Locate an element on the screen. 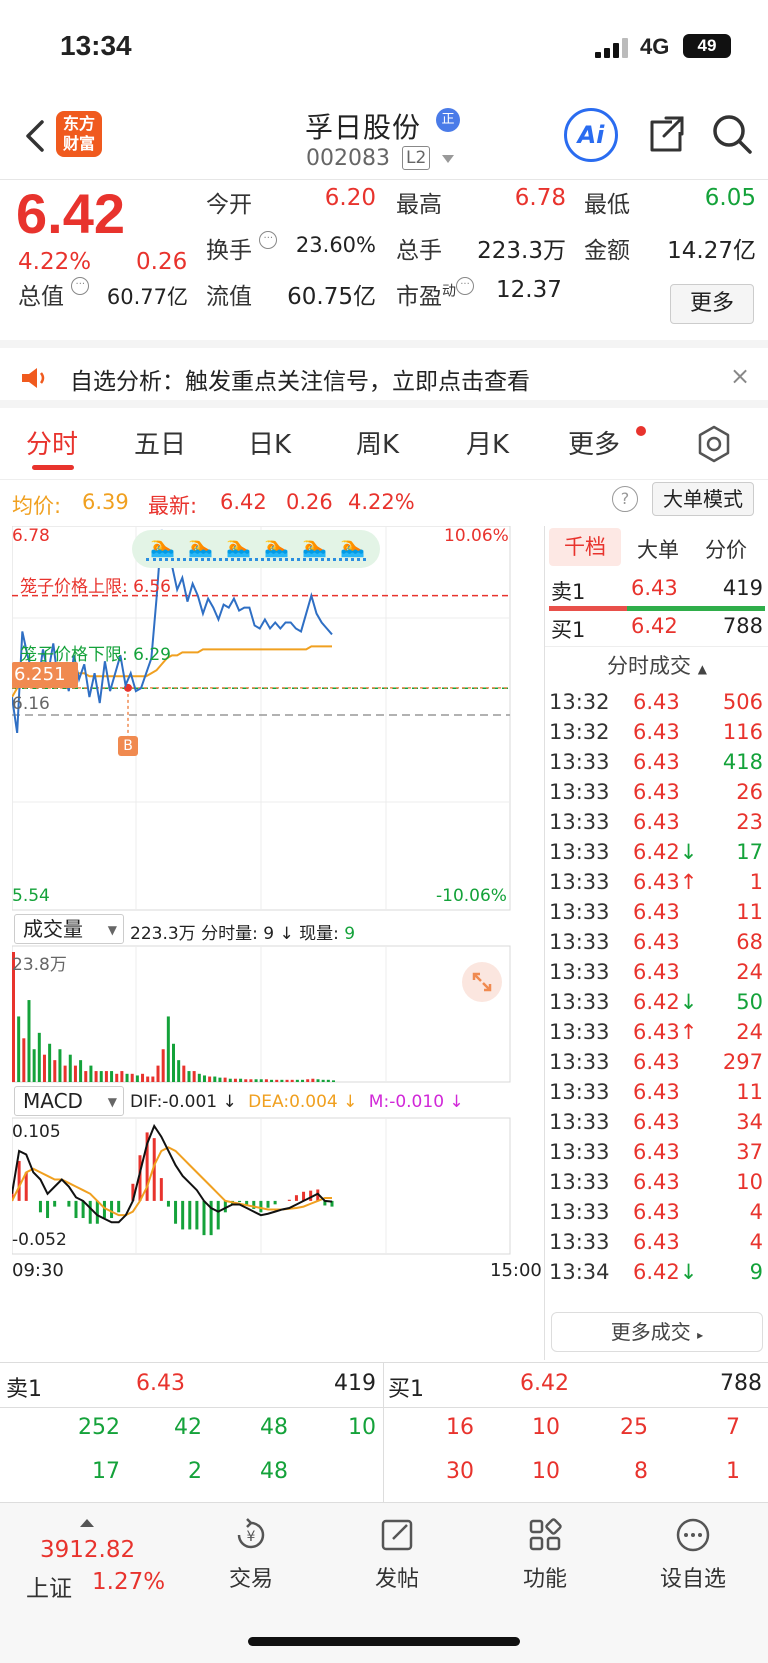  tab-daily-k: 日K is located at coordinates (269, 442).